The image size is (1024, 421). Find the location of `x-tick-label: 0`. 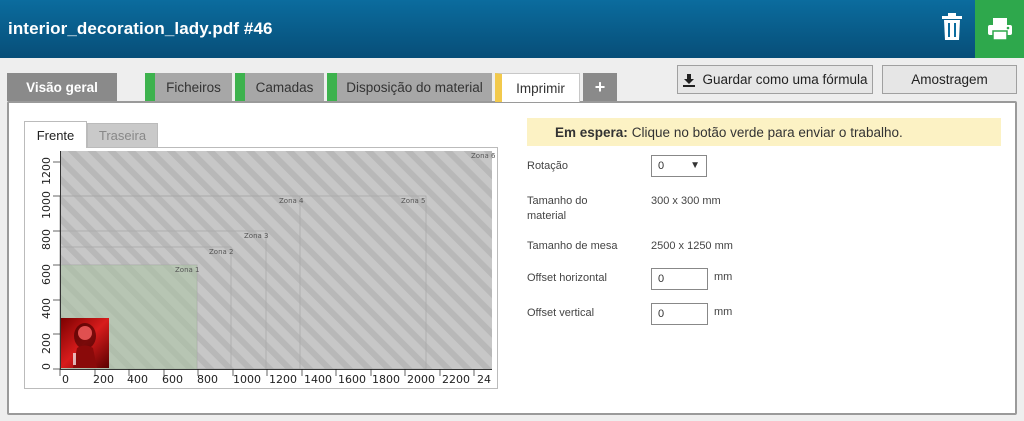

x-tick-label: 0 is located at coordinates (65, 379).